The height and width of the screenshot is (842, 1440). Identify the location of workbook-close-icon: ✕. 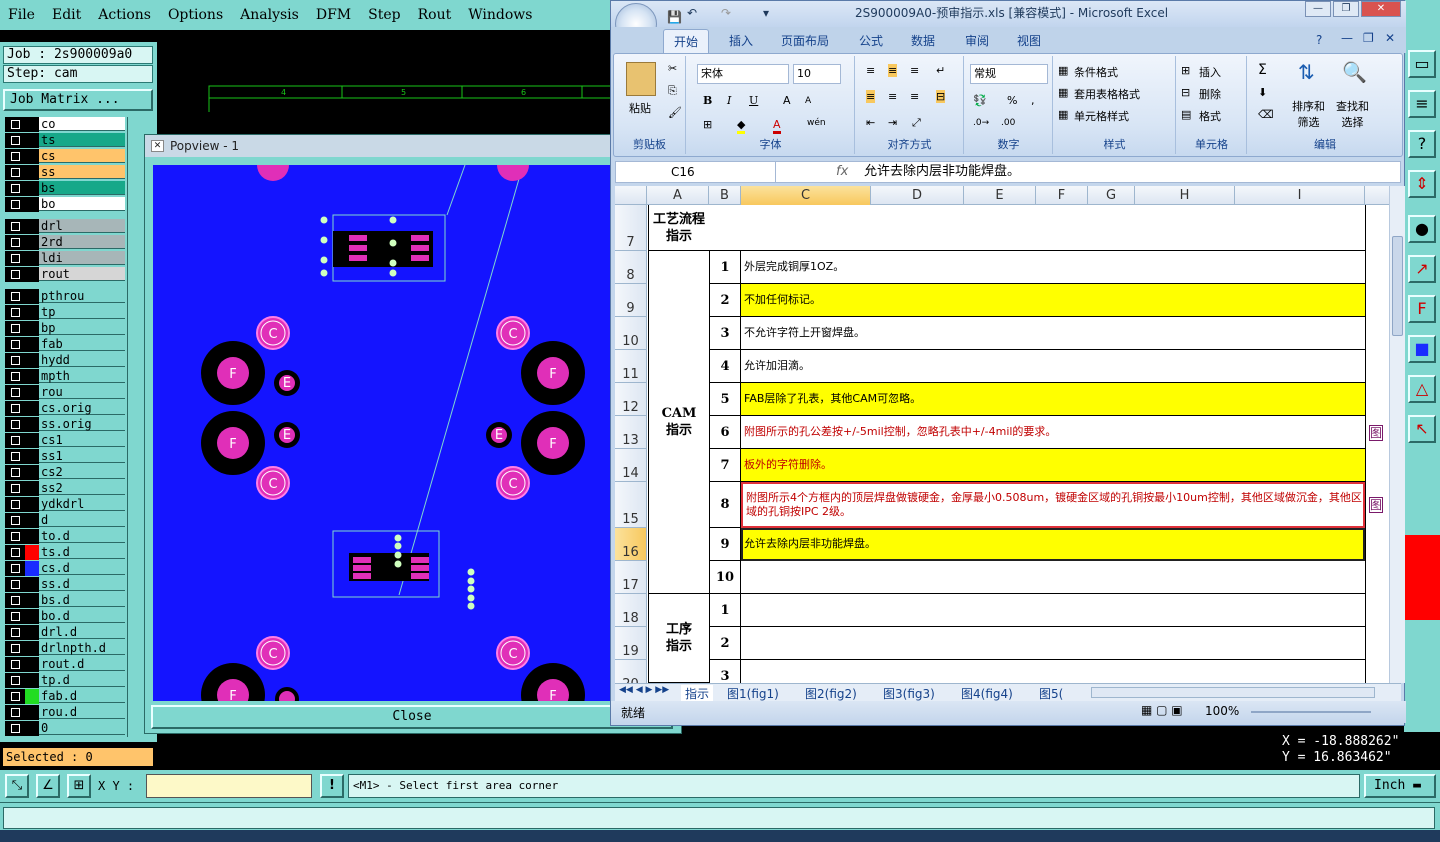
(1390, 38).